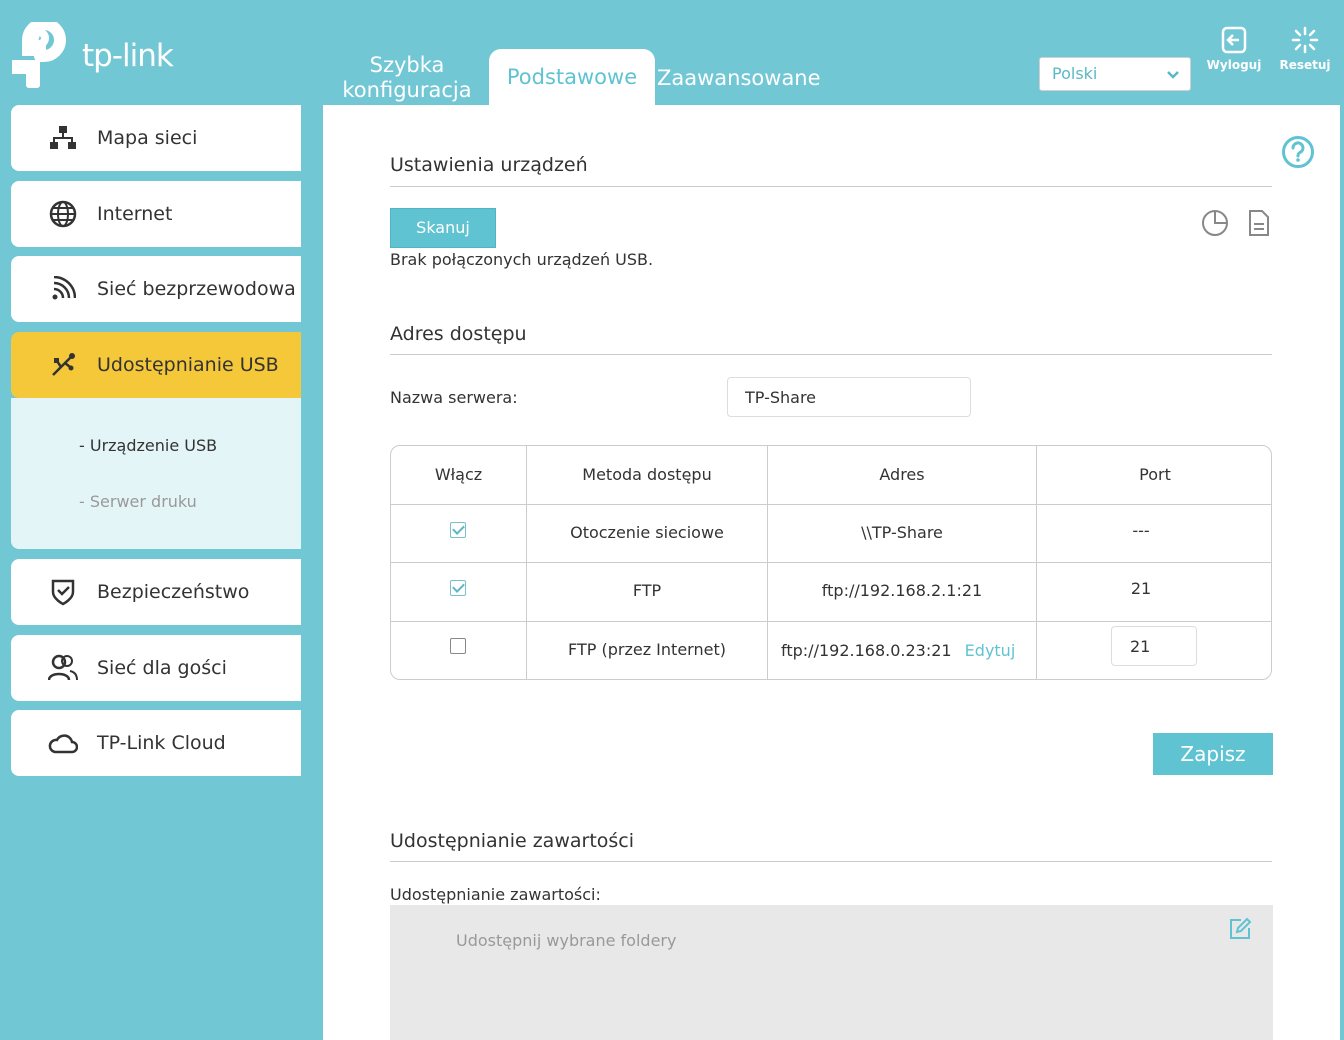  Describe the element at coordinates (849, 397) in the screenshot. I see `server-name-input` at that location.